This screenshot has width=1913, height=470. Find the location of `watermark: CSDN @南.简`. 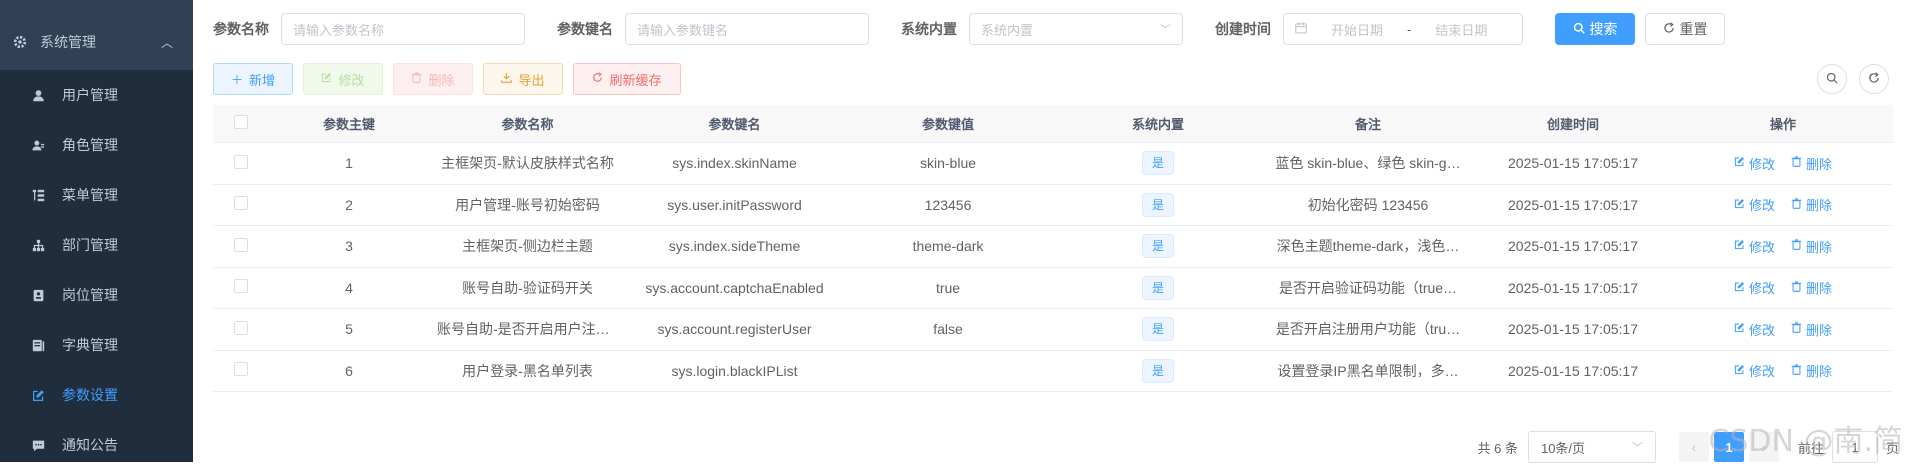

watermark: CSDN @南.简 is located at coordinates (1805, 438).